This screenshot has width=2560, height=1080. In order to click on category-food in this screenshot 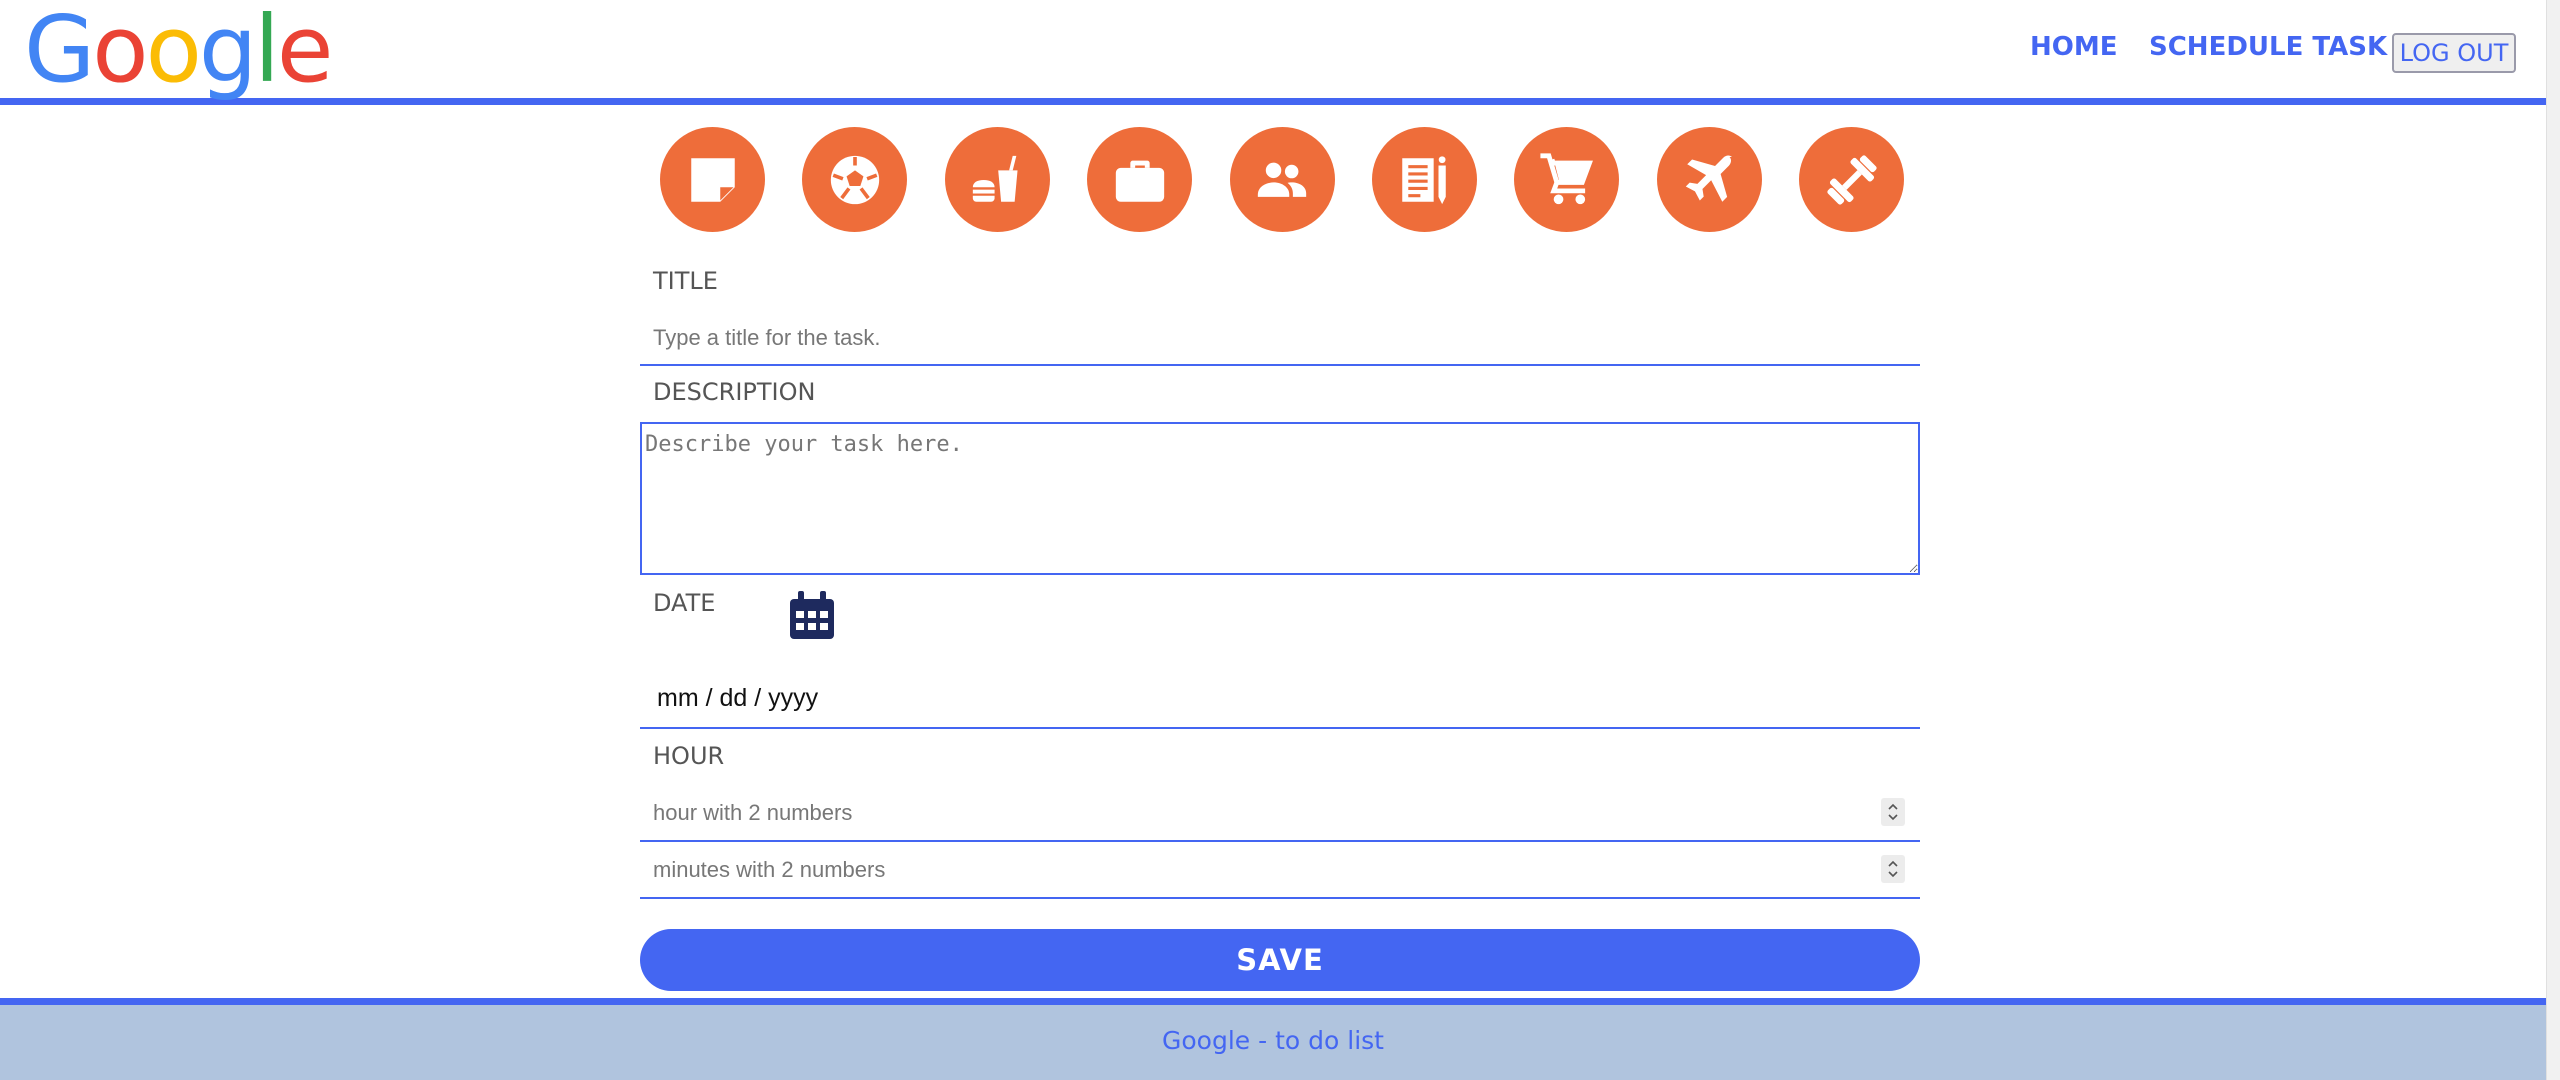, I will do `click(997, 179)`.